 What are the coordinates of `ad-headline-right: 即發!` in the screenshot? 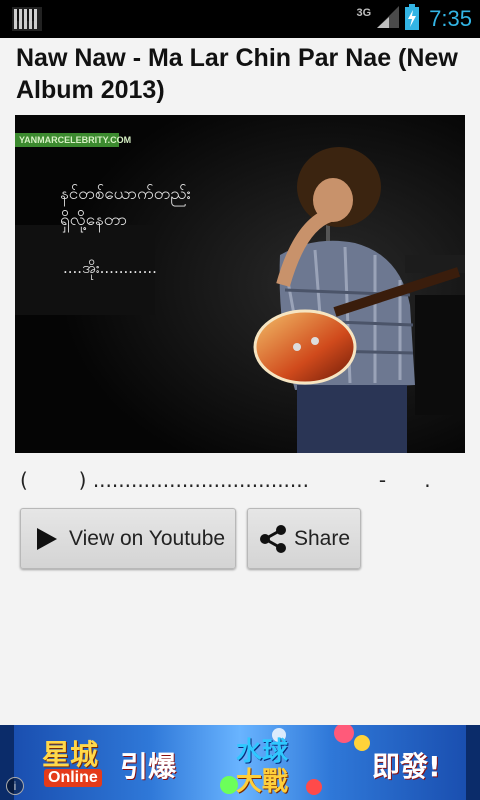 It's located at (406, 766).